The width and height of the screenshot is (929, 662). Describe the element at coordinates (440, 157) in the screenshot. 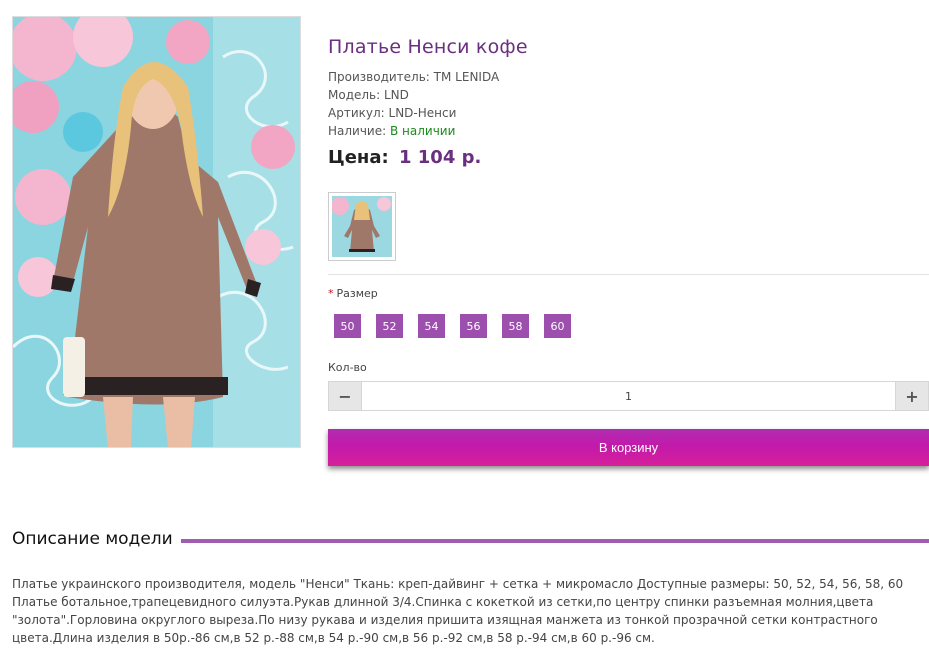

I see `price-value: 1 104 р.` at that location.